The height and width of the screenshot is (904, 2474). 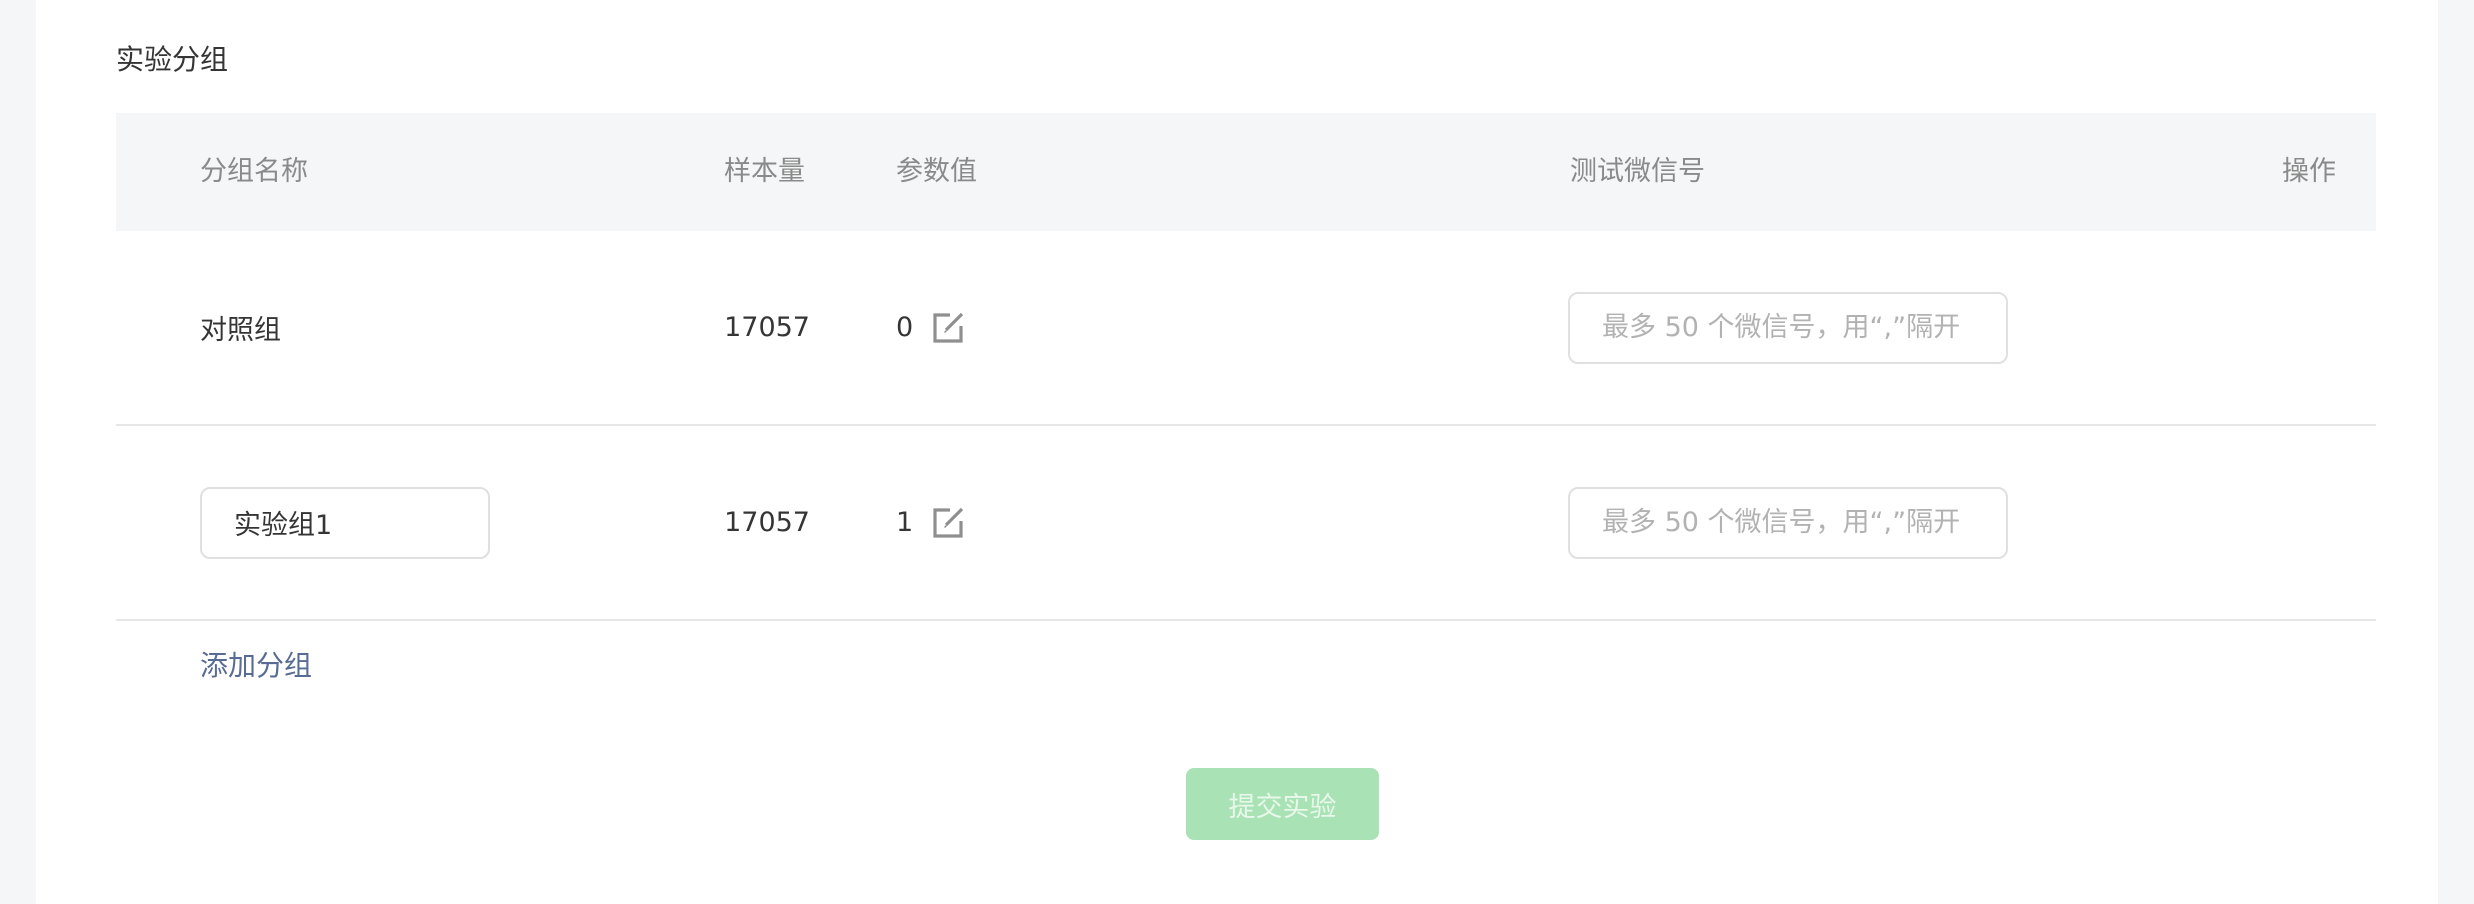 I want to click on header-actions: 操作, so click(x=2309, y=171).